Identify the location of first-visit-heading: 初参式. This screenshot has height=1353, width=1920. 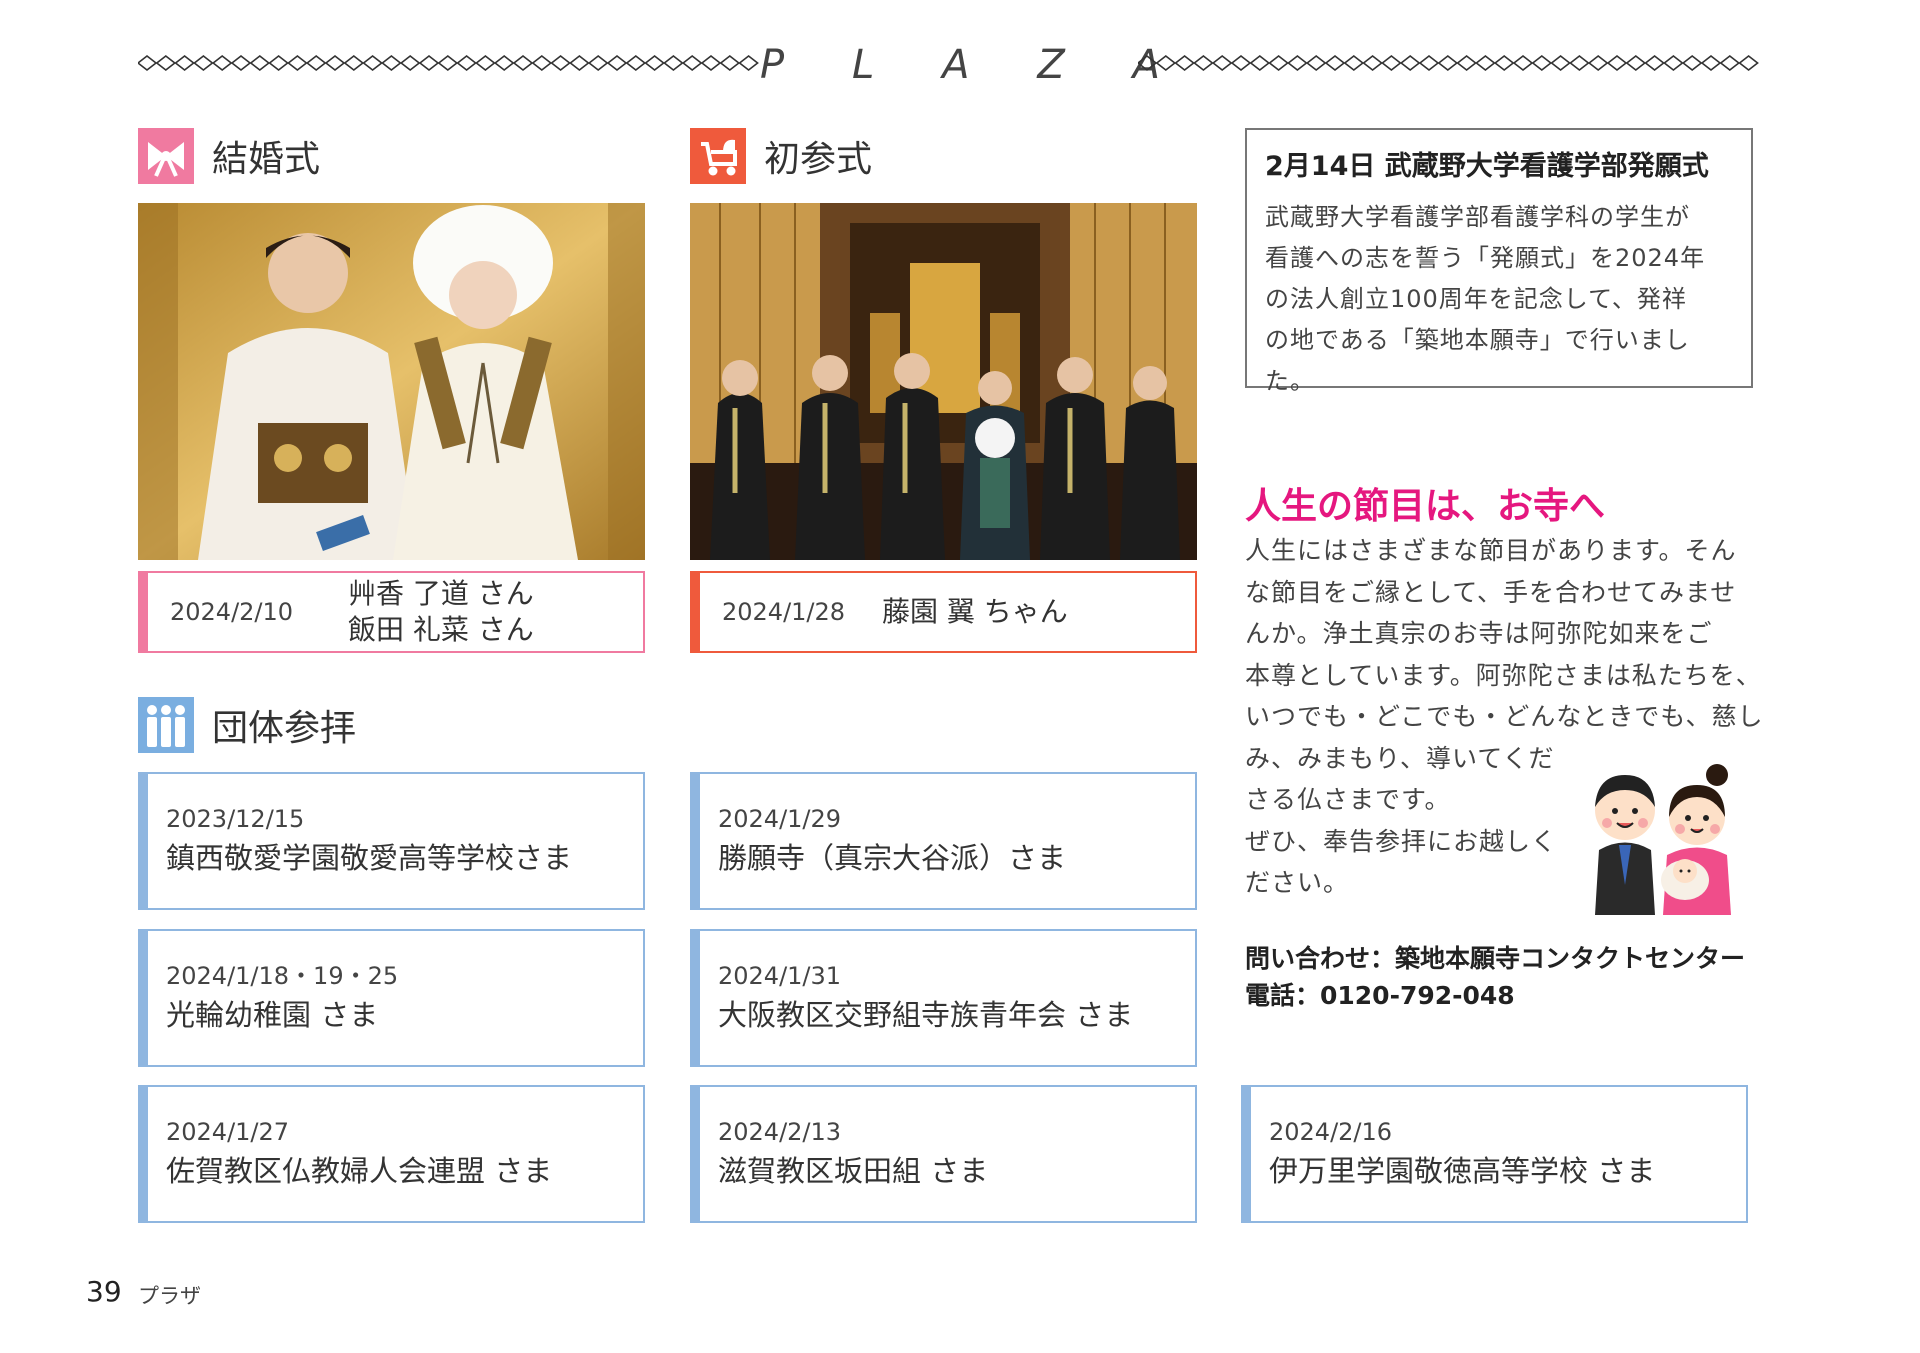
(781, 156).